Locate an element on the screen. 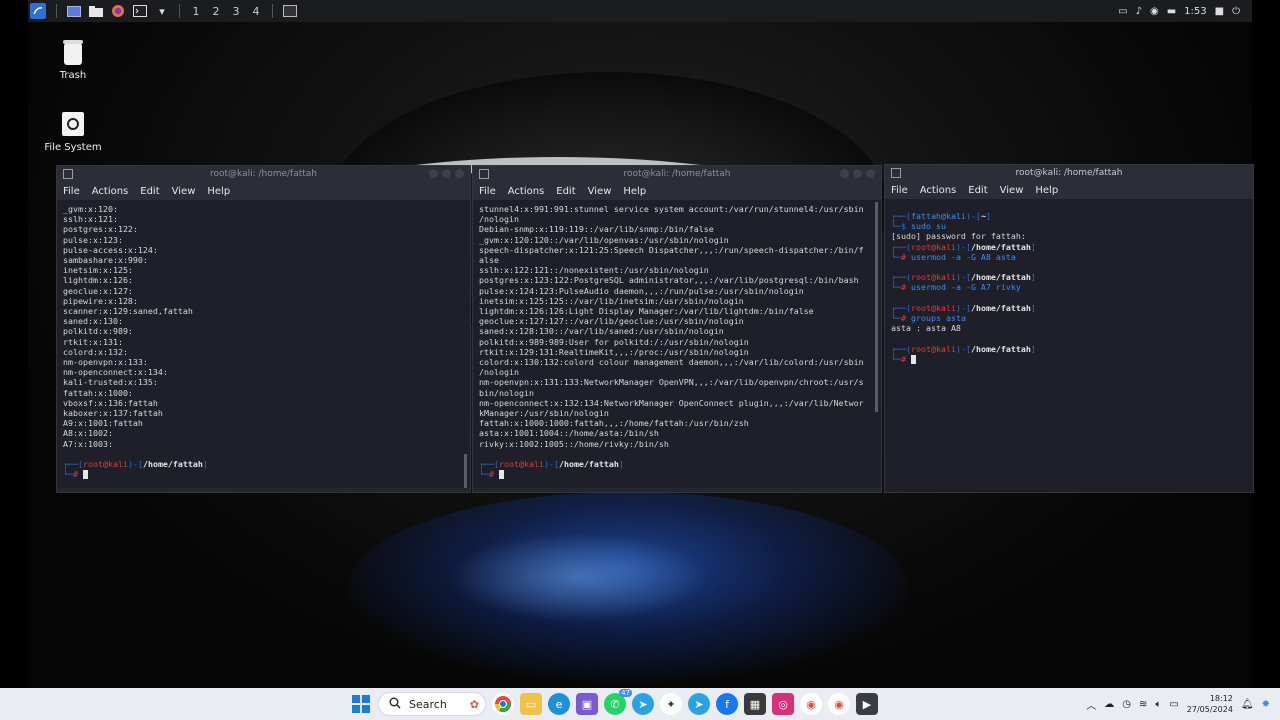  output-line: A7:x:1003: is located at coordinates (88, 443).